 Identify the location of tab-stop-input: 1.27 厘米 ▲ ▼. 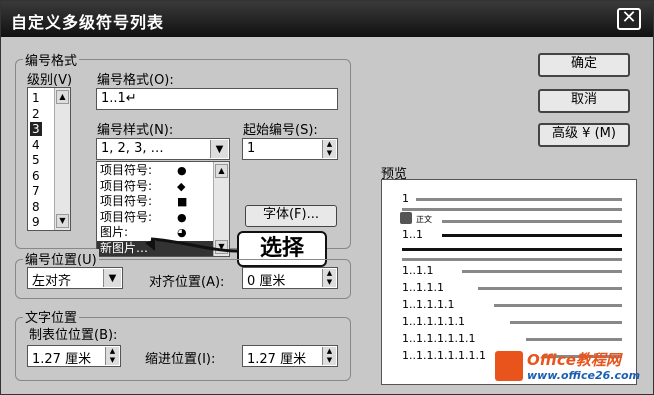
(74, 356).